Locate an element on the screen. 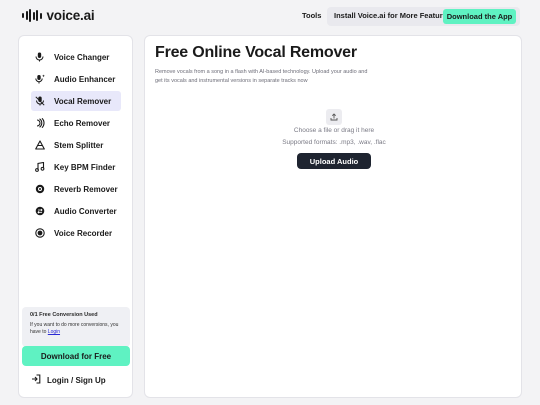  logo-text: voice.ai is located at coordinates (70, 15).